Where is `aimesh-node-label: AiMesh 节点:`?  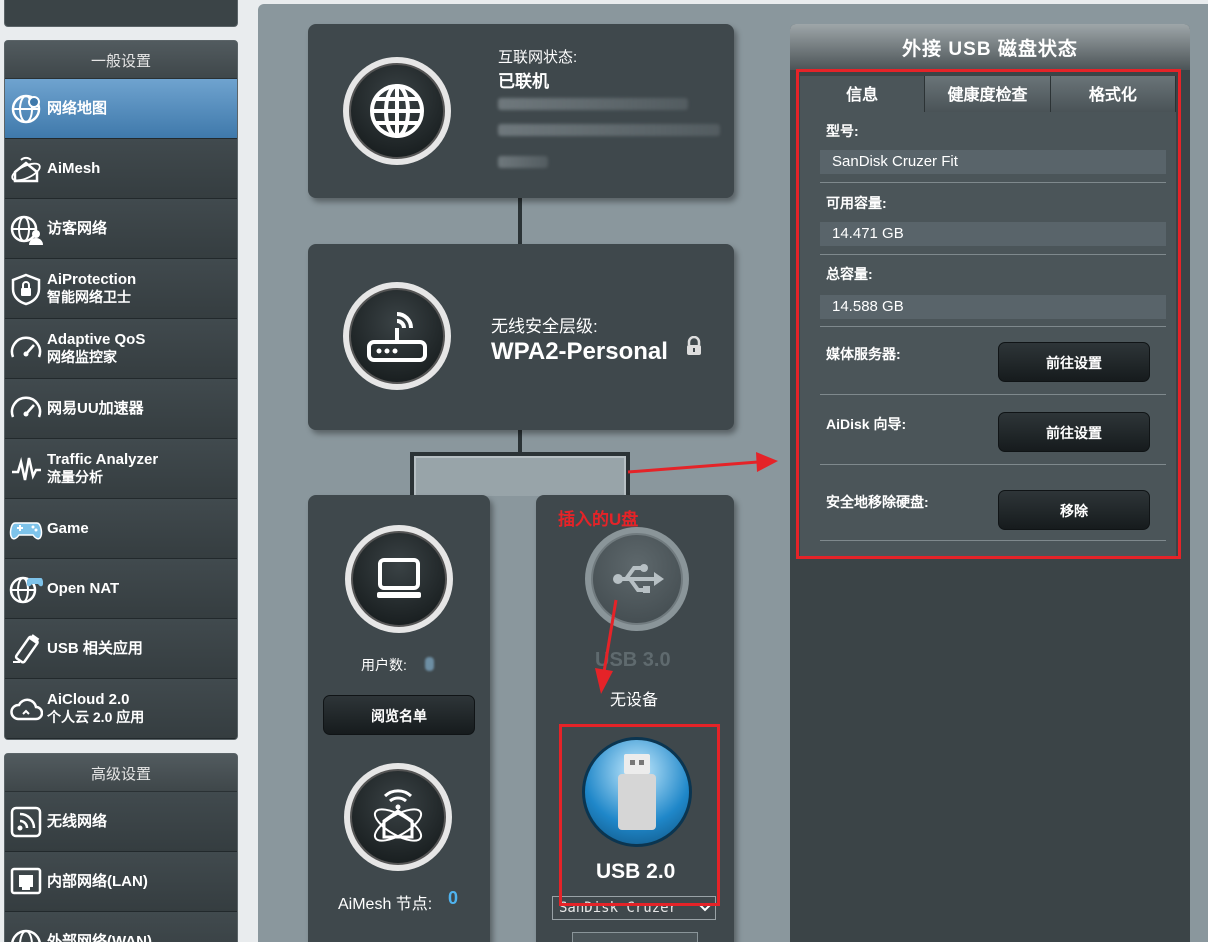
aimesh-node-label: AiMesh 节点: is located at coordinates (385, 904).